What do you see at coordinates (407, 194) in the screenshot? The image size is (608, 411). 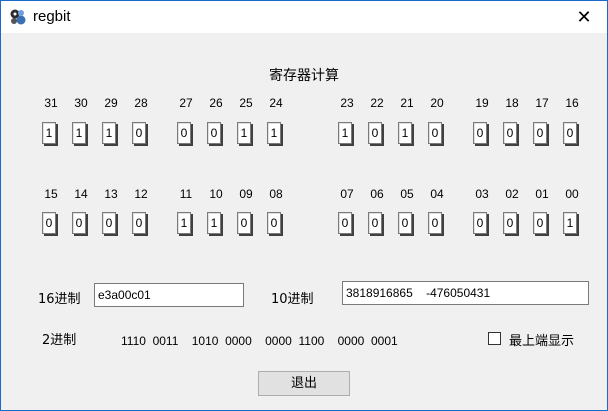 I see `bit-label: 05` at bounding box center [407, 194].